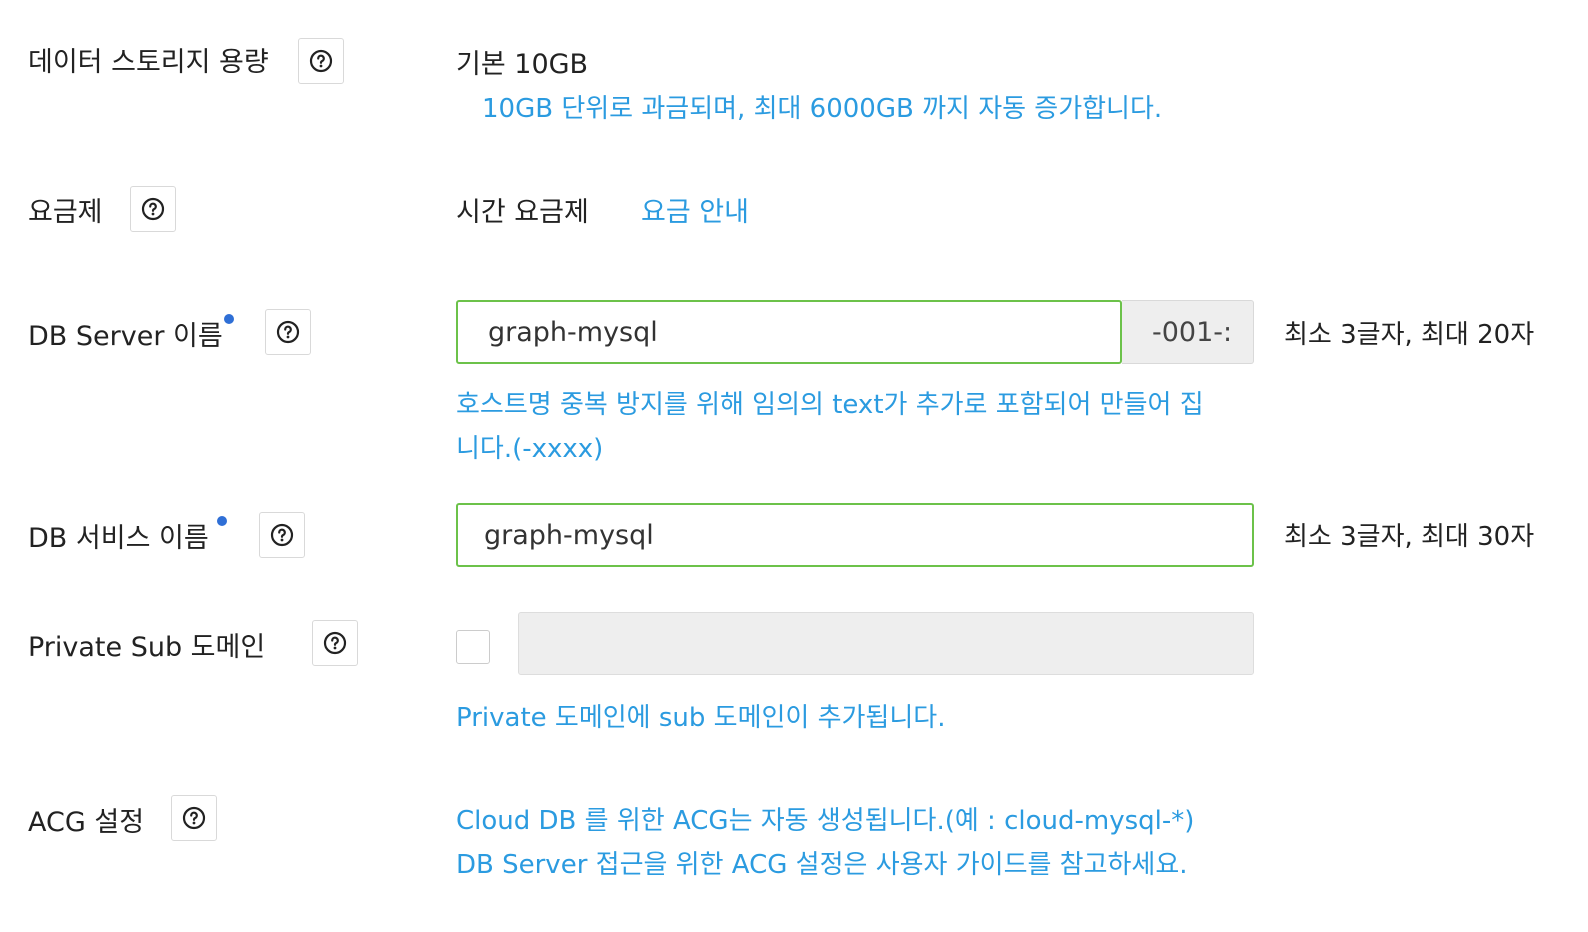  What do you see at coordinates (1409, 335) in the screenshot?
I see `server-name-constraint: 최소 3글자, 최대 20자` at bounding box center [1409, 335].